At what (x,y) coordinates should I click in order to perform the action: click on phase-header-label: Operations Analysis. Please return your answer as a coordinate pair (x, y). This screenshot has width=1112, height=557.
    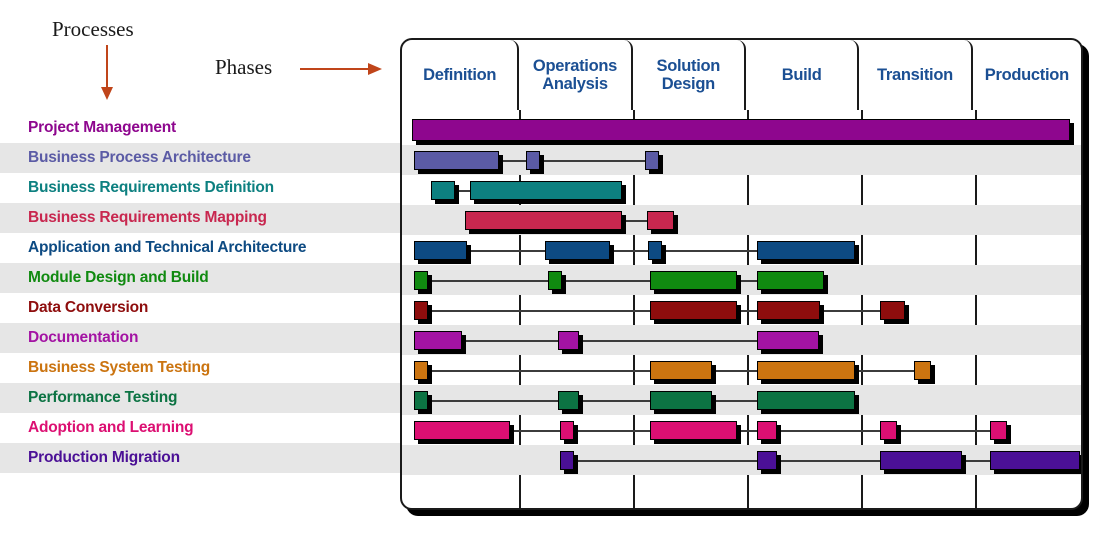
    Looking at the image, I should click on (575, 75).